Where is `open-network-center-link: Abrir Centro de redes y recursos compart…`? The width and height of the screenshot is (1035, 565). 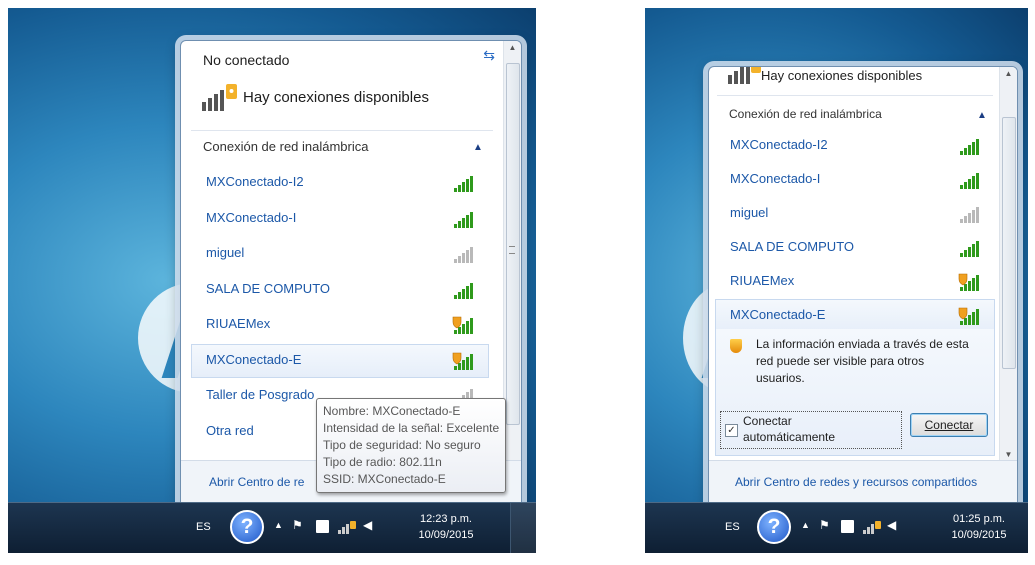 open-network-center-link: Abrir Centro de redes y recursos compart… is located at coordinates (856, 482).